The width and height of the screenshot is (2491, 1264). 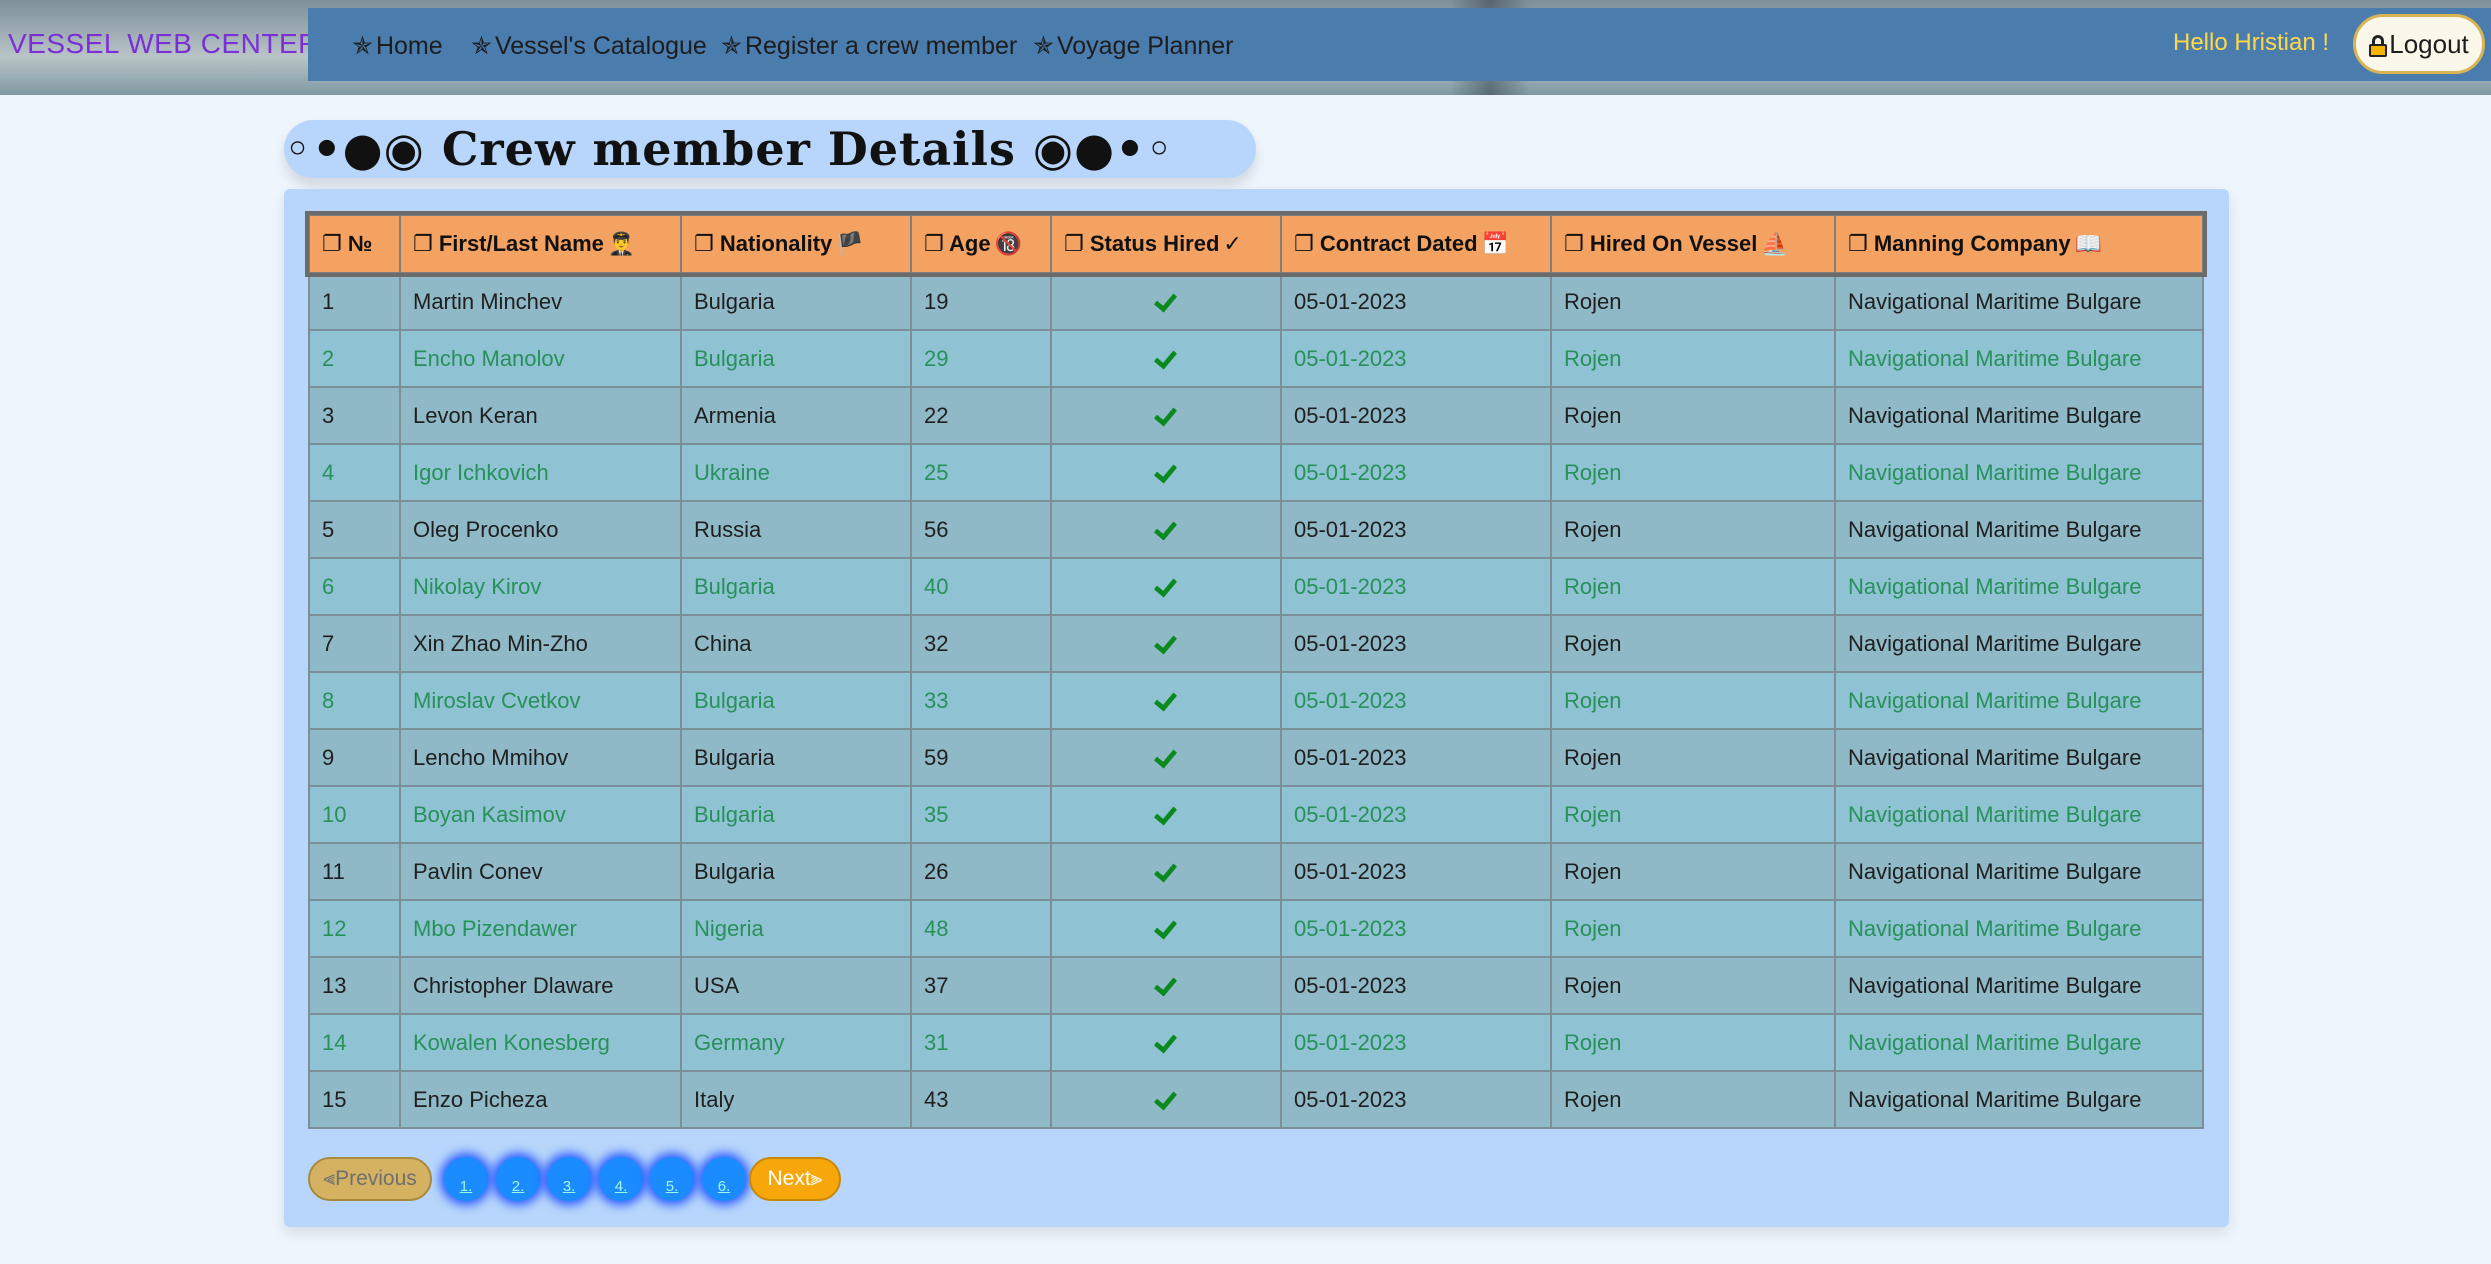 I want to click on nav-vessels-catalogue: ✯ Vessel's Catalogue, so click(x=589, y=46).